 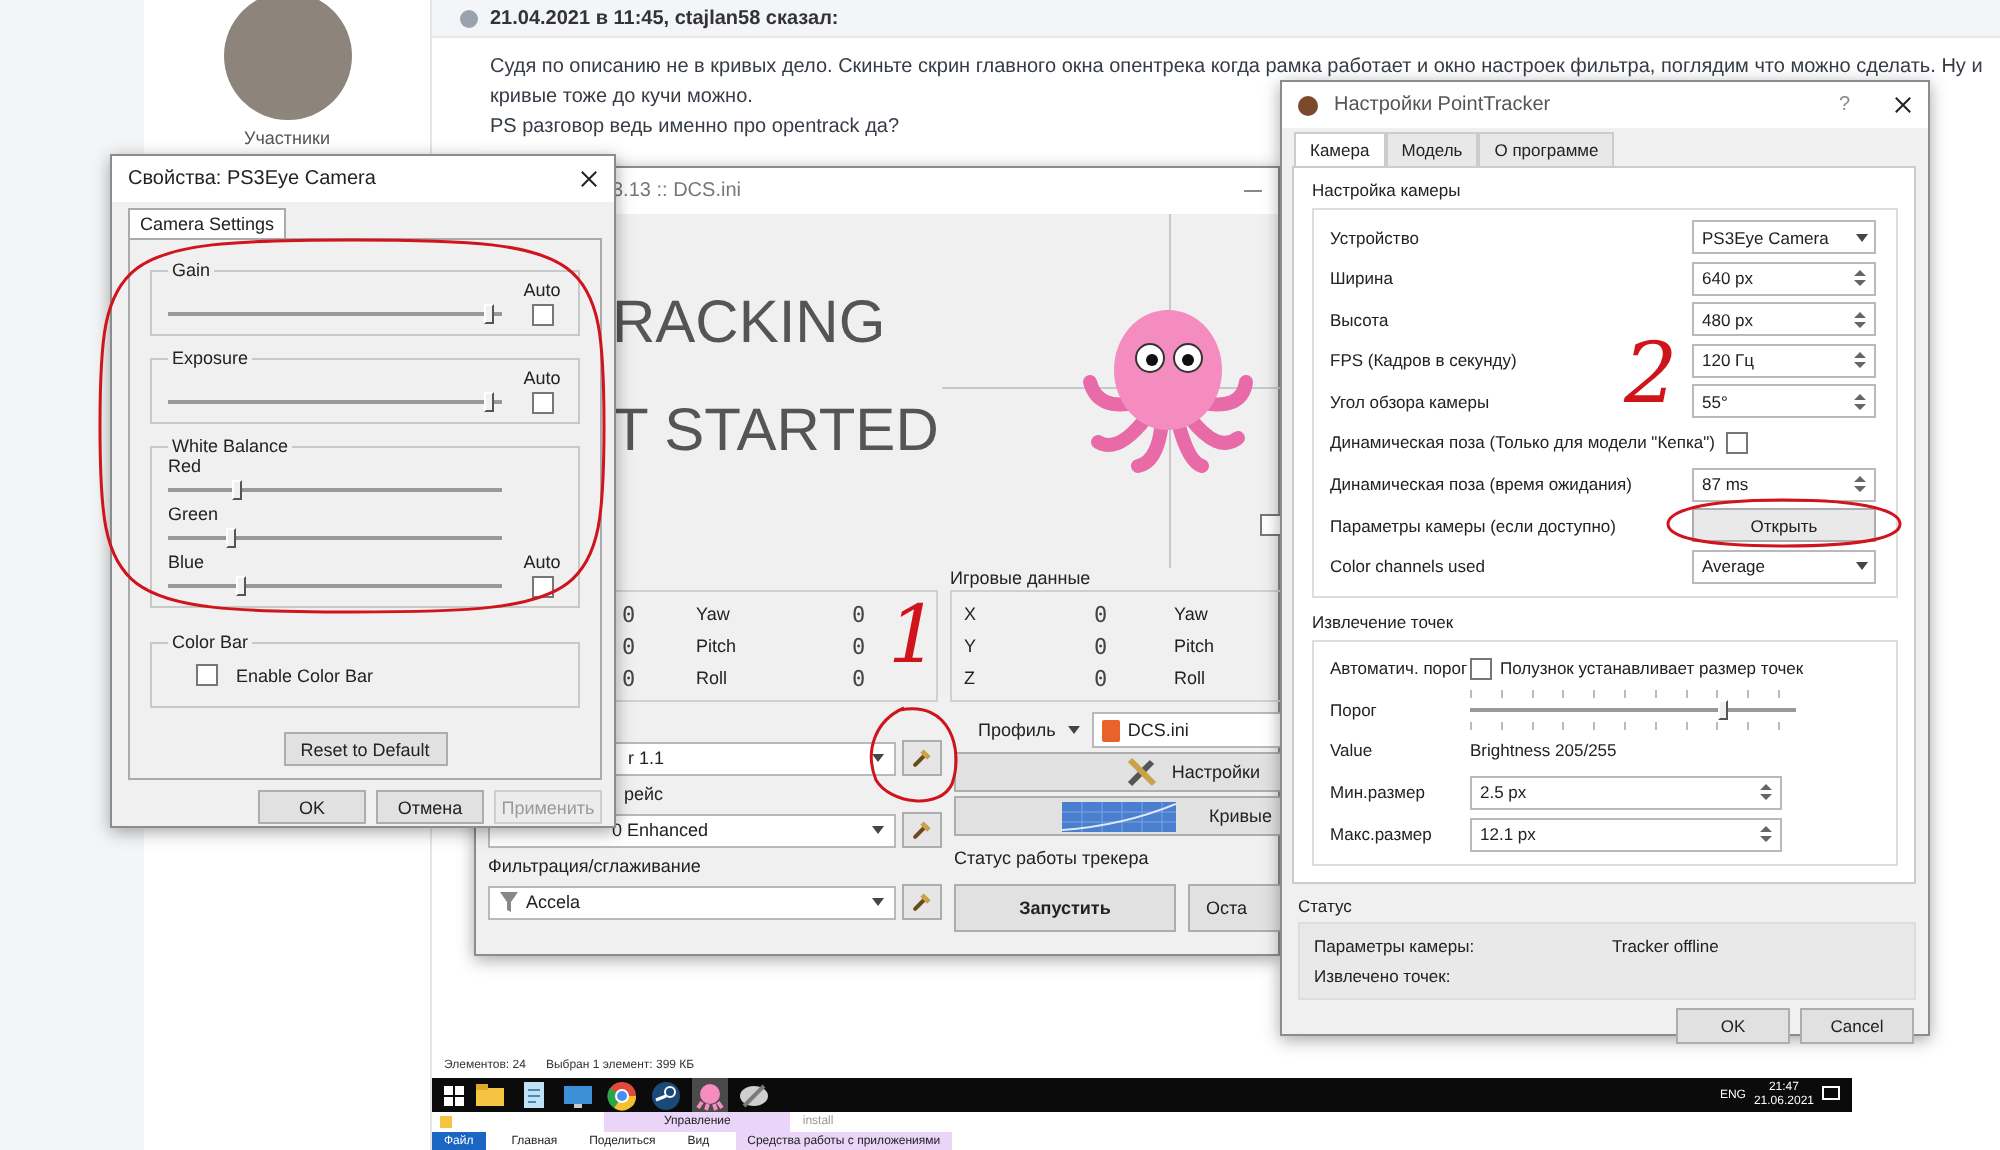 What do you see at coordinates (1784, 278) in the screenshot?
I see `spin-field: 640 px` at bounding box center [1784, 278].